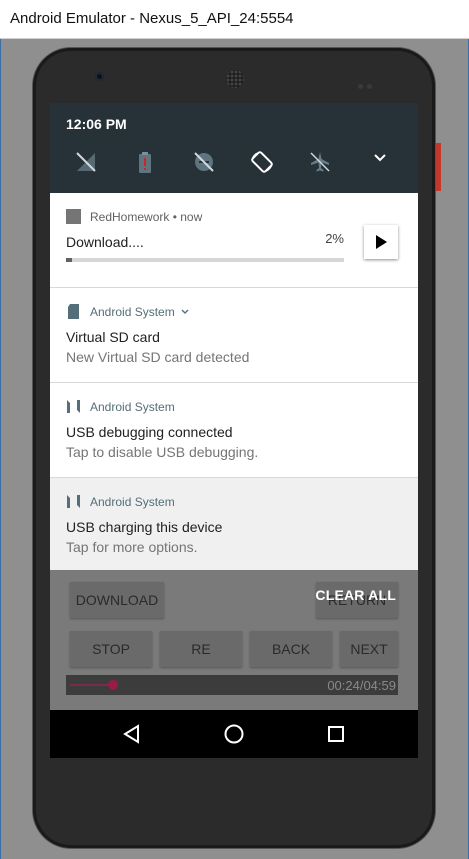  I want to click on clear-all-button: CLEAR ALL, so click(355, 595).